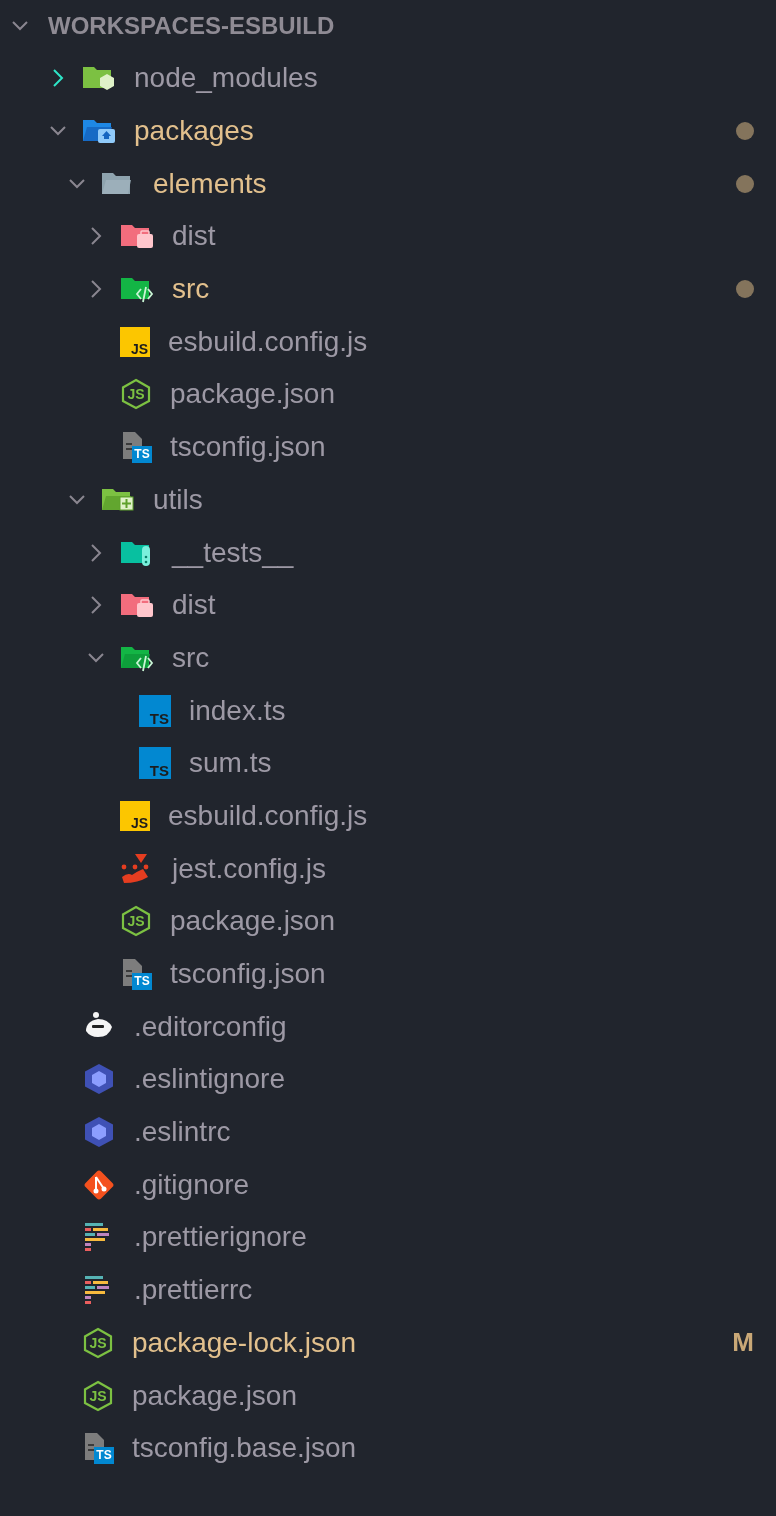 The width and height of the screenshot is (776, 1516). Describe the element at coordinates (182, 1132) in the screenshot. I see `file-name: .eslintrc` at that location.